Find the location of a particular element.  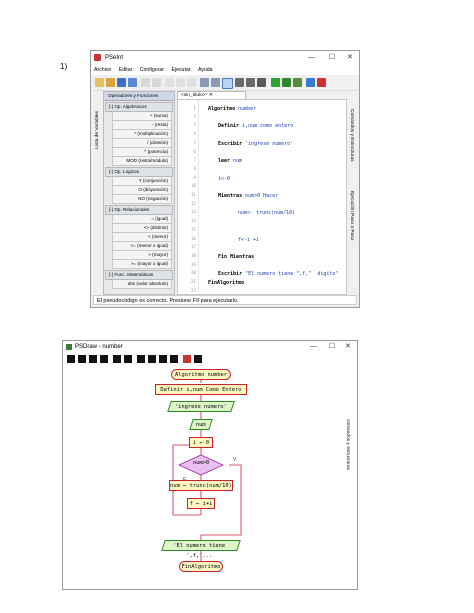

unfold-icon is located at coordinates (128, 359).